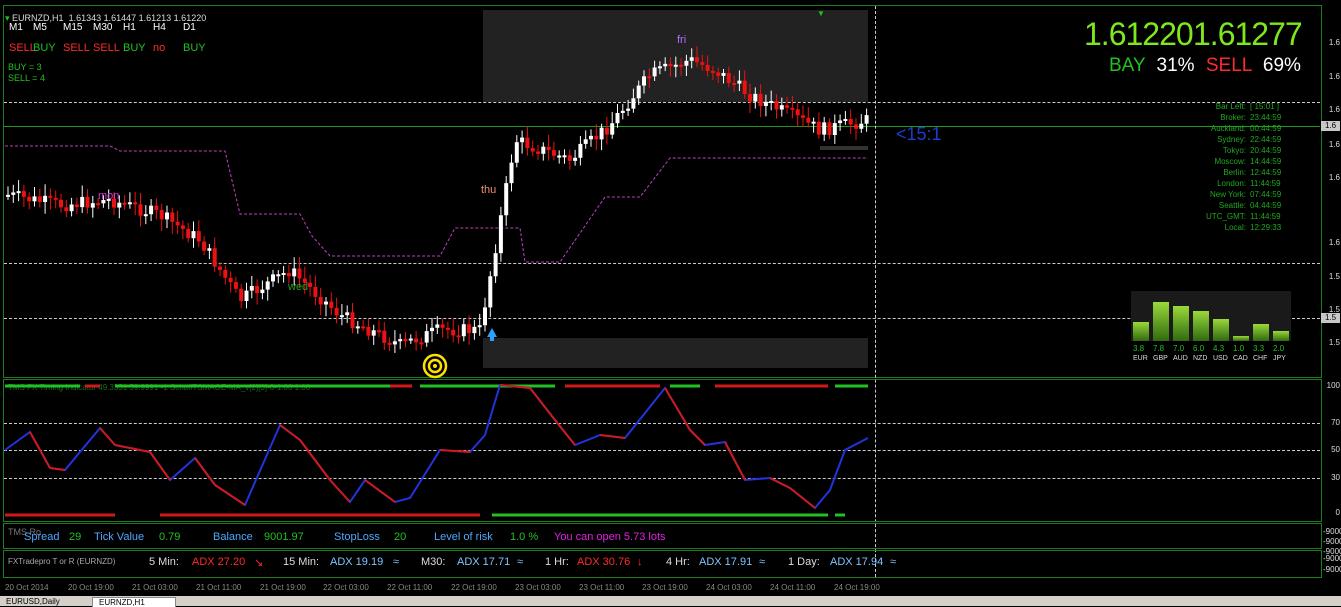 This screenshot has height=607, width=1341. I want to click on current-price-tag: 1.6, so click(1330, 126).